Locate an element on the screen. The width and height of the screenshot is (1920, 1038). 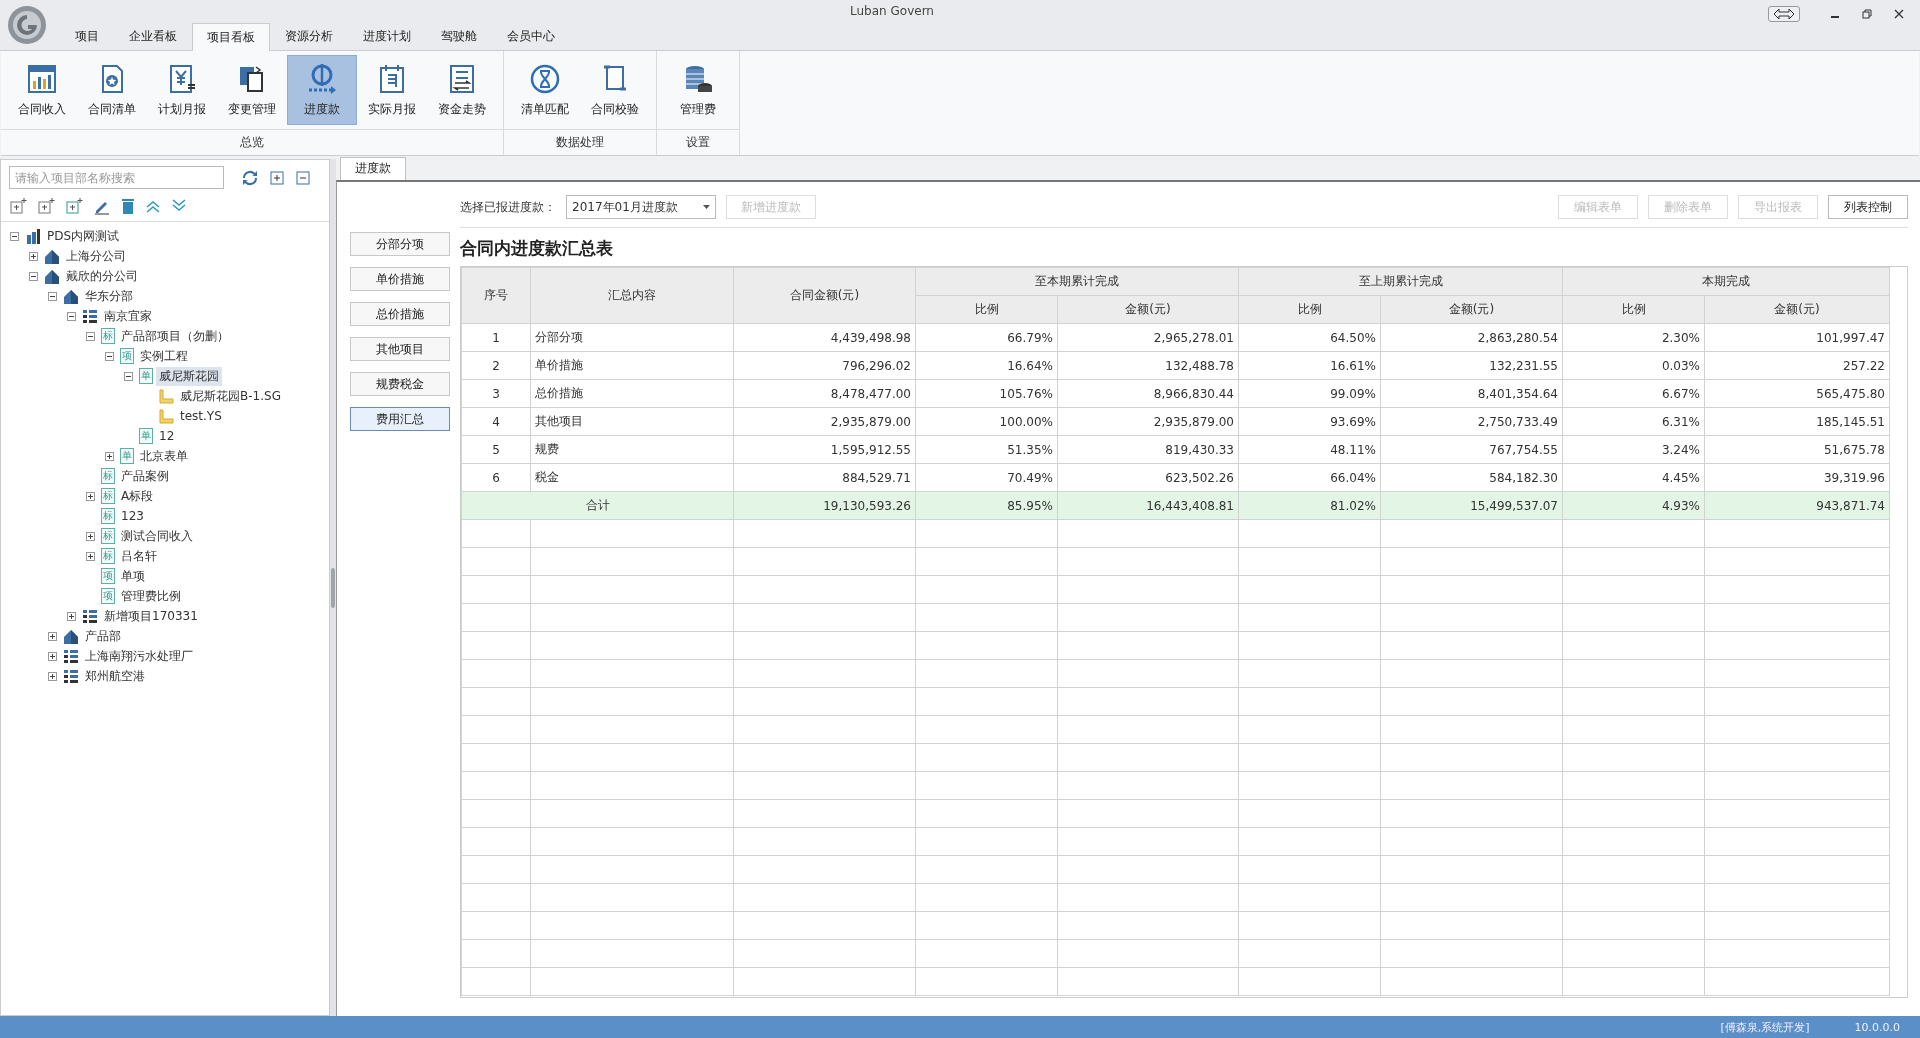
ribbon-button: 清单匹配 is located at coordinates (545, 90).